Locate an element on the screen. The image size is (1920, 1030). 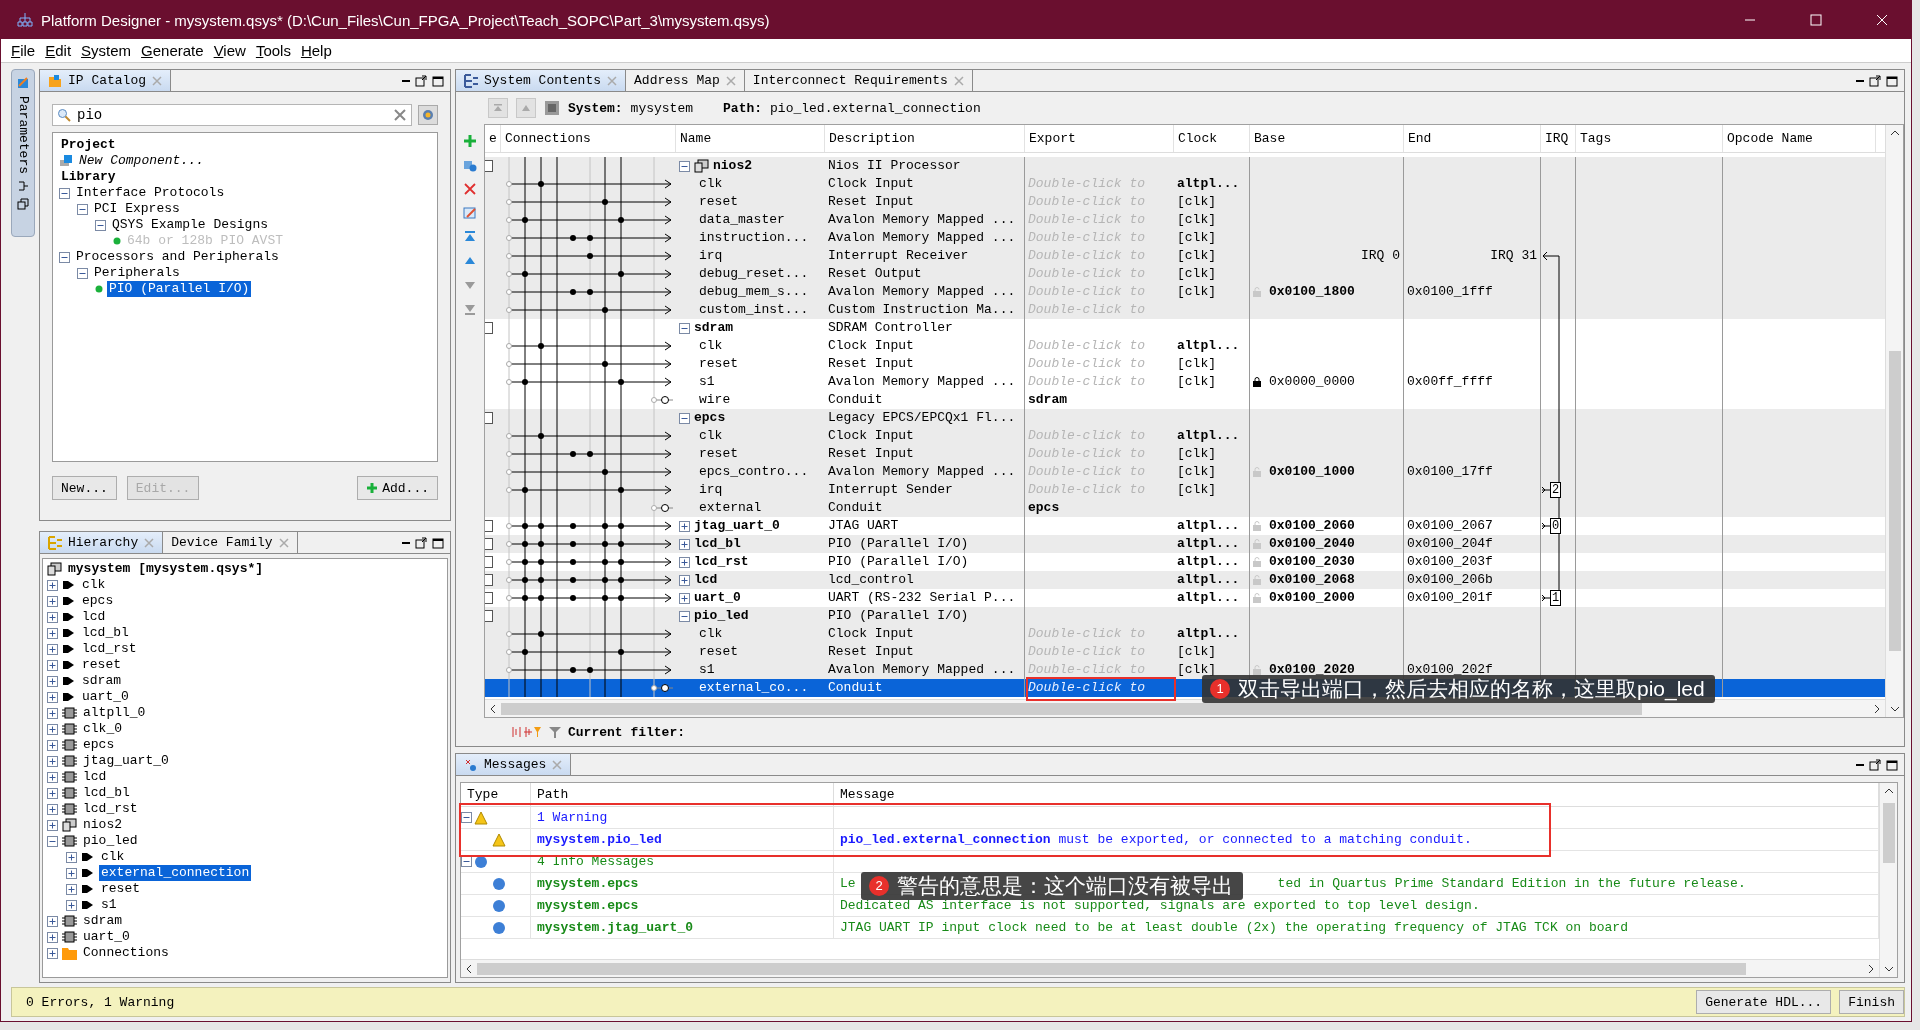
tree-item: altpll_0 is located at coordinates (114, 713).